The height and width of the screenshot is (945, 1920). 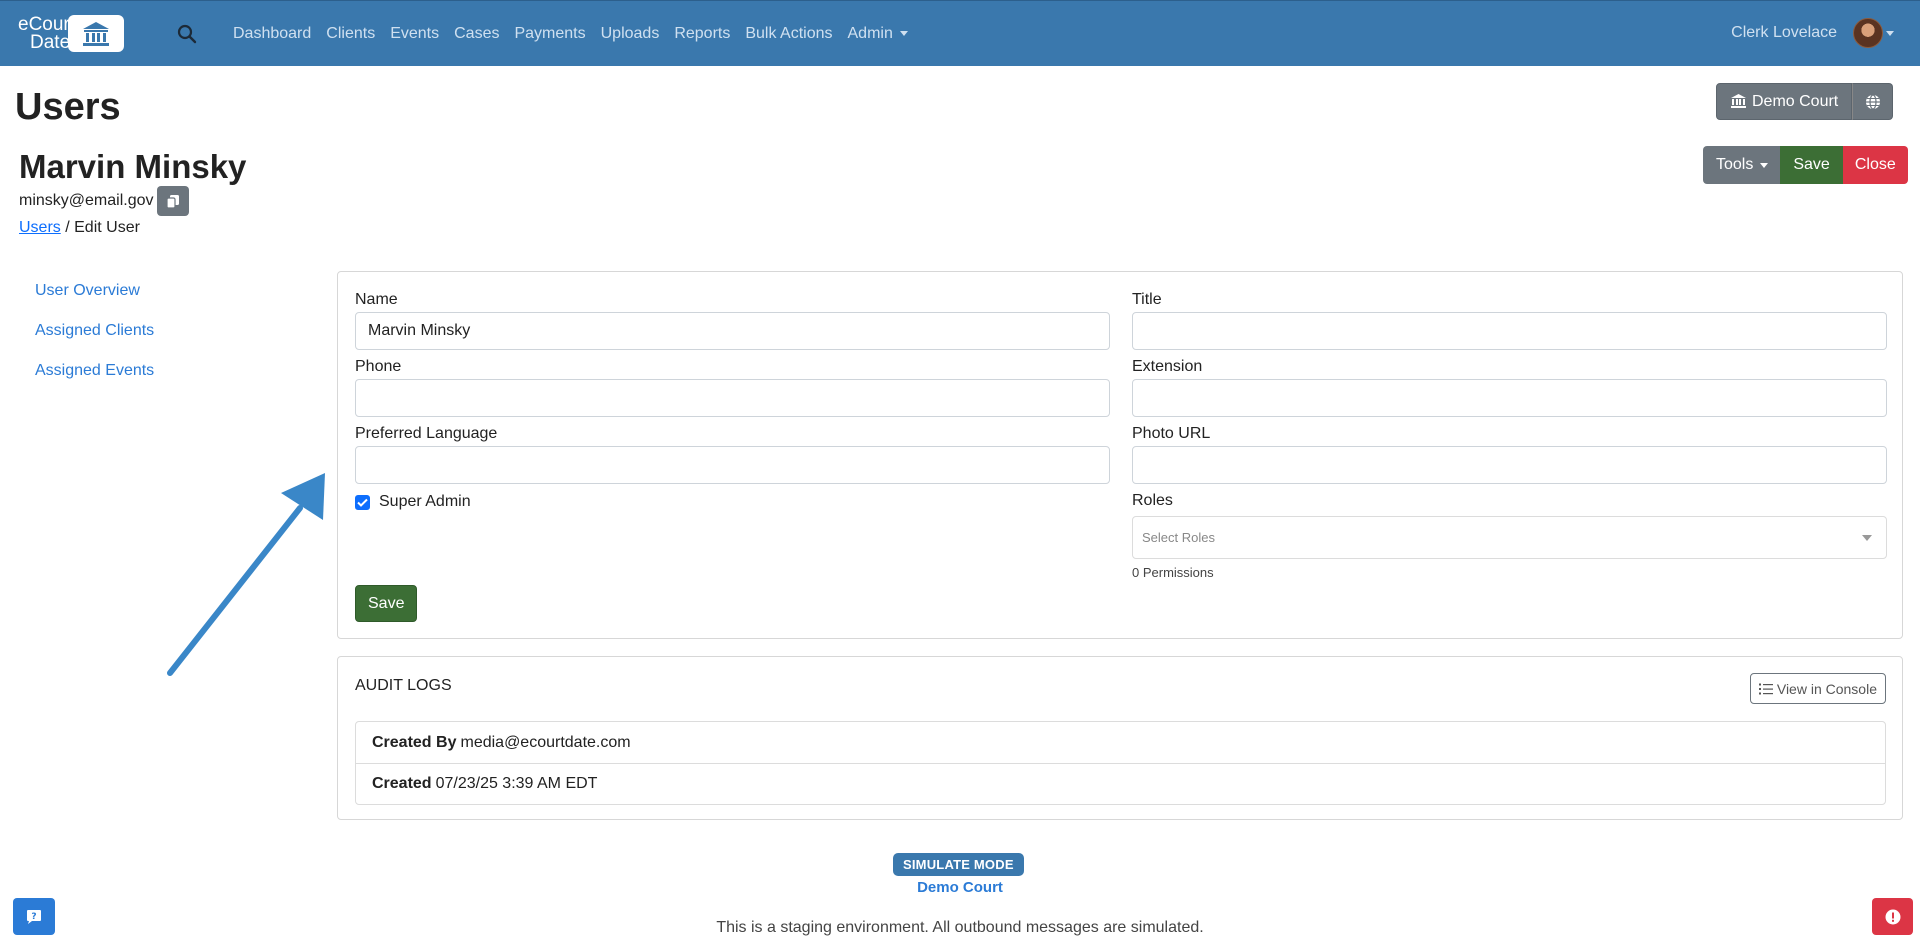 I want to click on preferred-language-input, so click(x=732, y=465).